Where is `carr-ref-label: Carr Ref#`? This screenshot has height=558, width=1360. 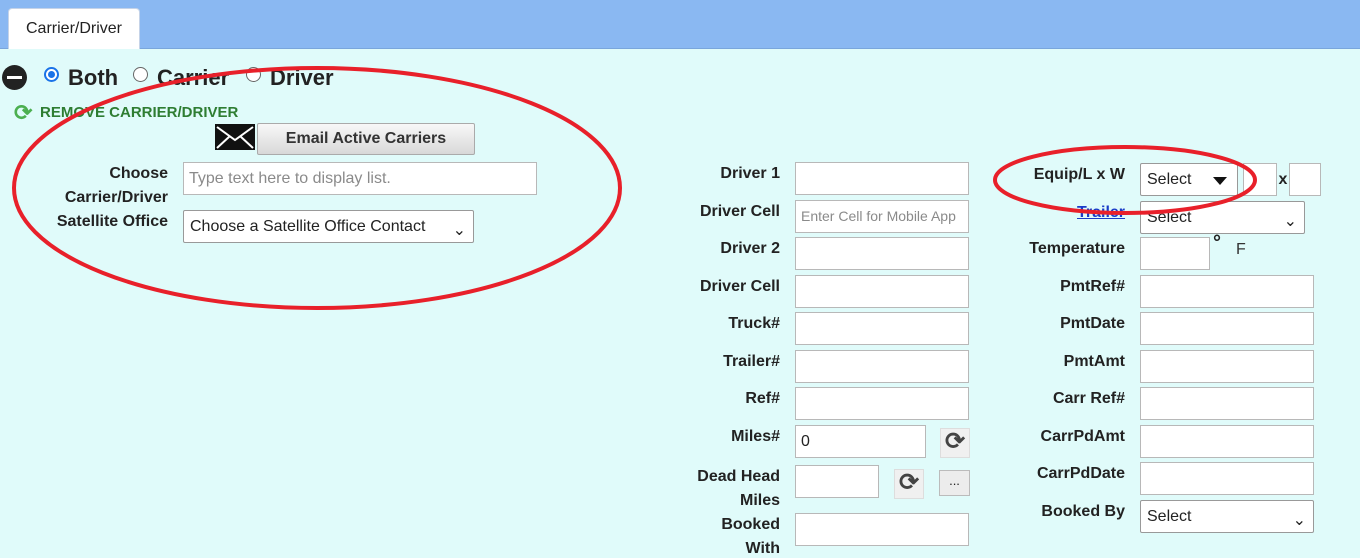
carr-ref-label: Carr Ref# is located at coordinates (1088, 398).